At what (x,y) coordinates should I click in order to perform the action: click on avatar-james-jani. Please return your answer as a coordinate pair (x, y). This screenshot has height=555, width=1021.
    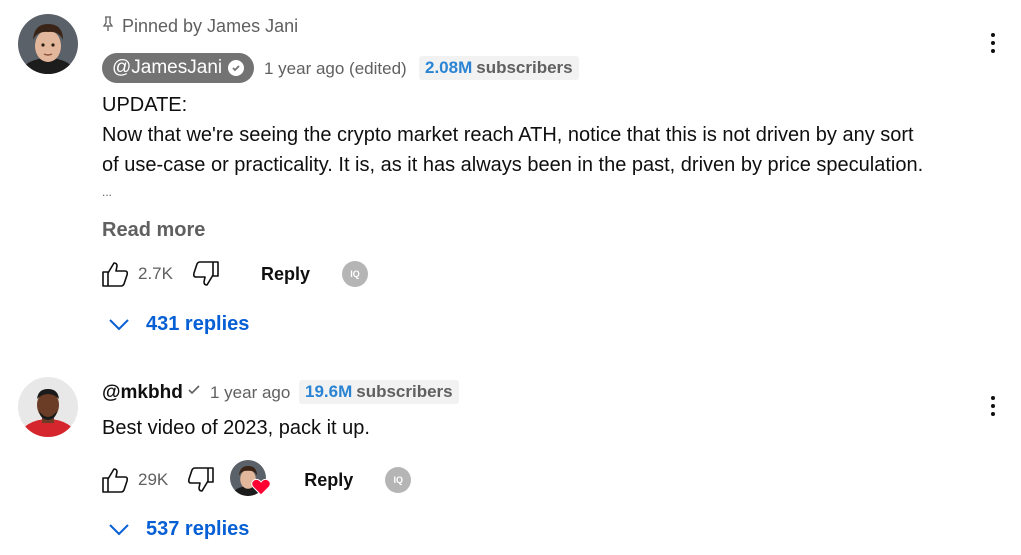
    Looking at the image, I should click on (48, 44).